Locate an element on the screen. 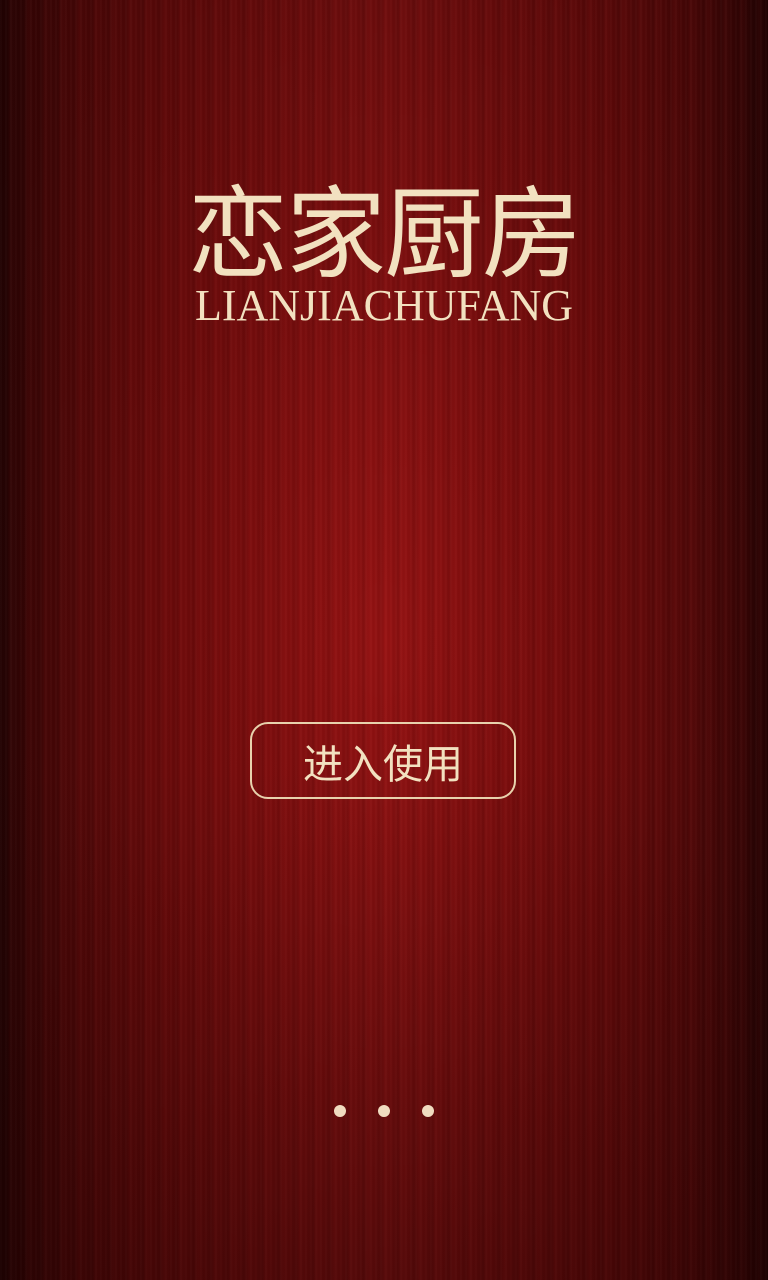 This screenshot has height=1280, width=768. title-block: 恋家厨房 LIANJIACHUFANG is located at coordinates (384, 253).